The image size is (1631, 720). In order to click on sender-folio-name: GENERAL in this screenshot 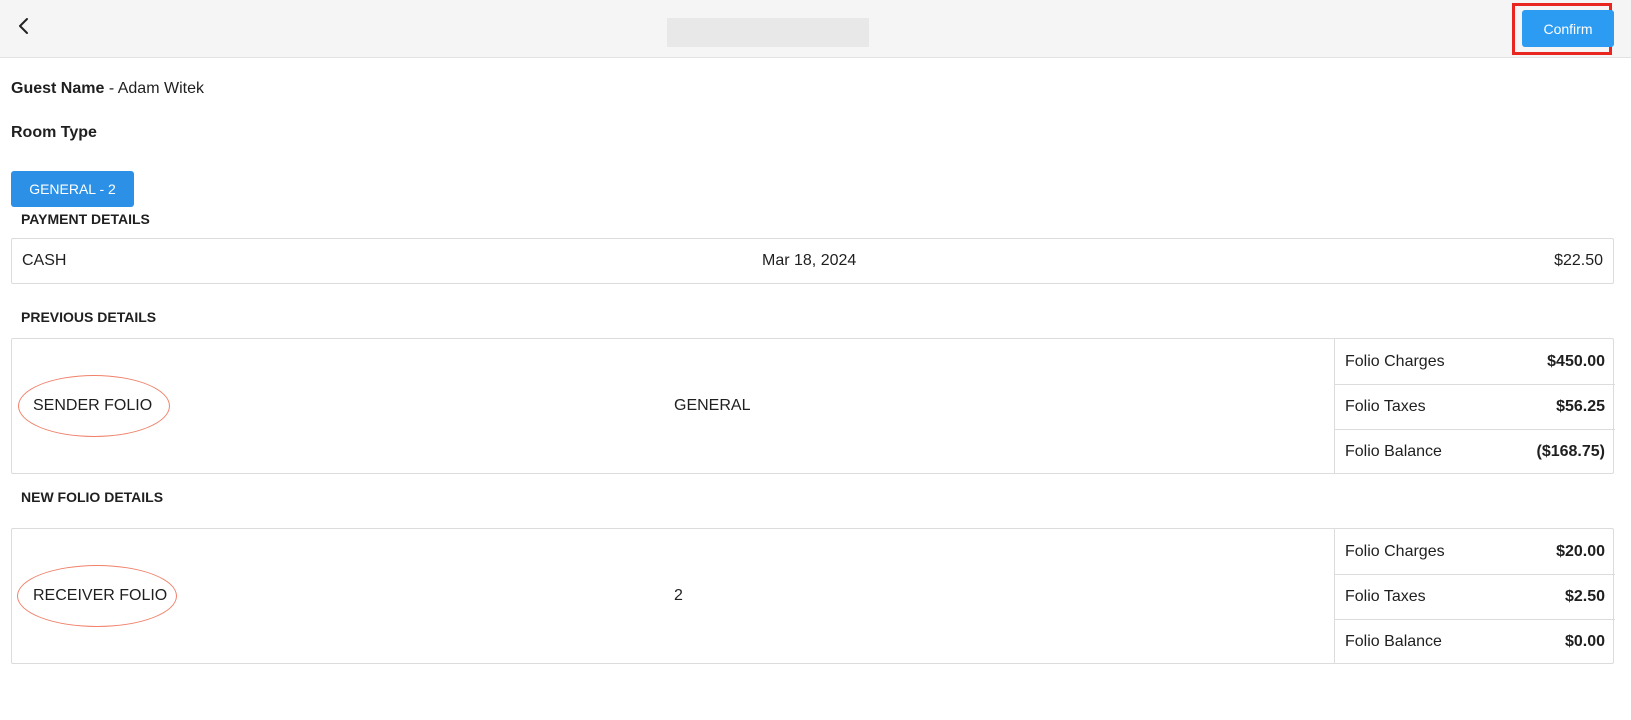, I will do `click(712, 405)`.